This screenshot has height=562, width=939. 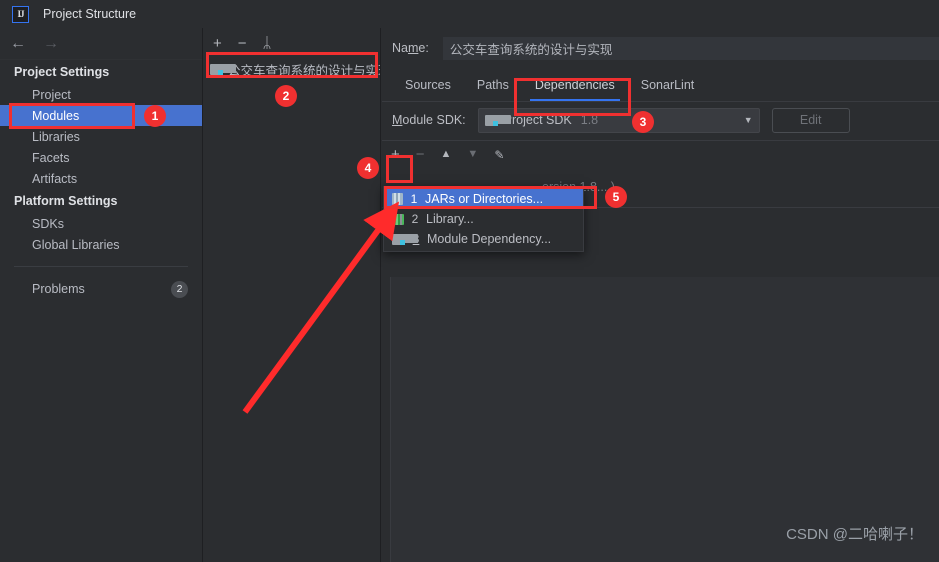 I want to click on title-bar: IJ Project Structure, so click(x=469, y=14).